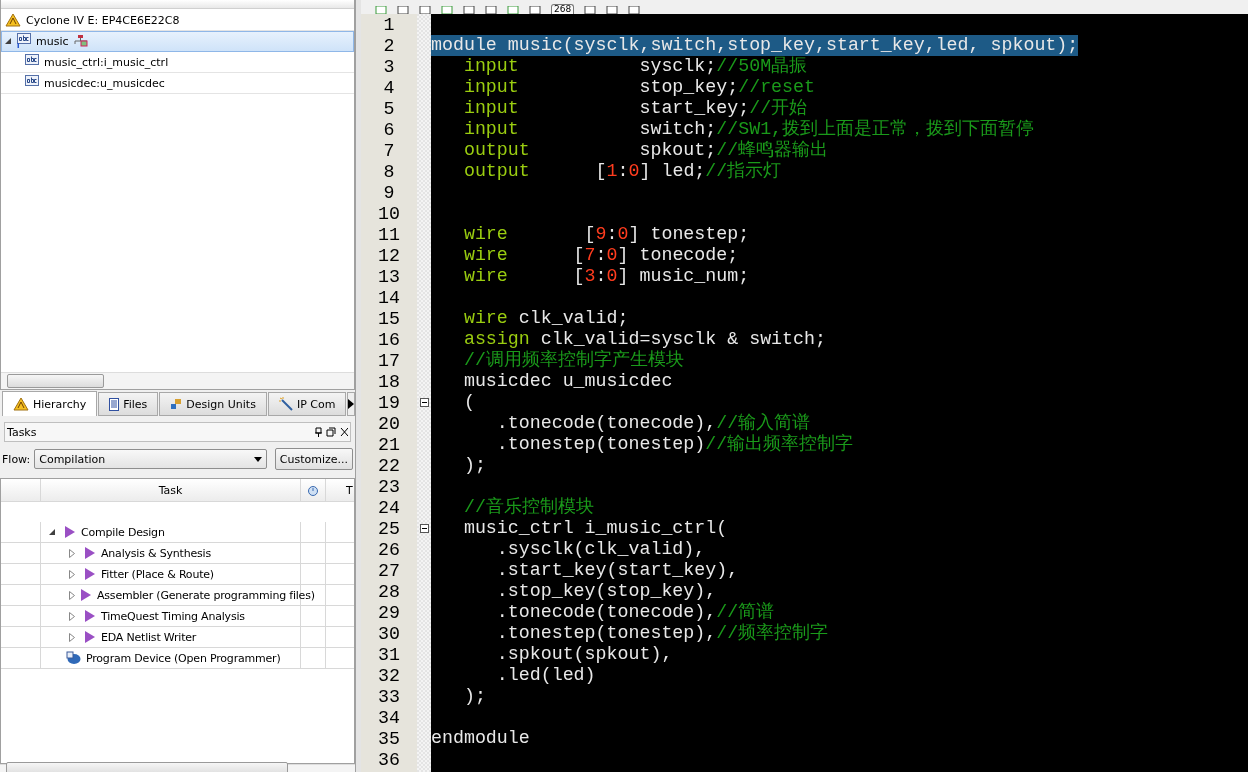 The image size is (1248, 772). Describe the element at coordinates (114, 404) in the screenshot. I see `document-icon` at that location.